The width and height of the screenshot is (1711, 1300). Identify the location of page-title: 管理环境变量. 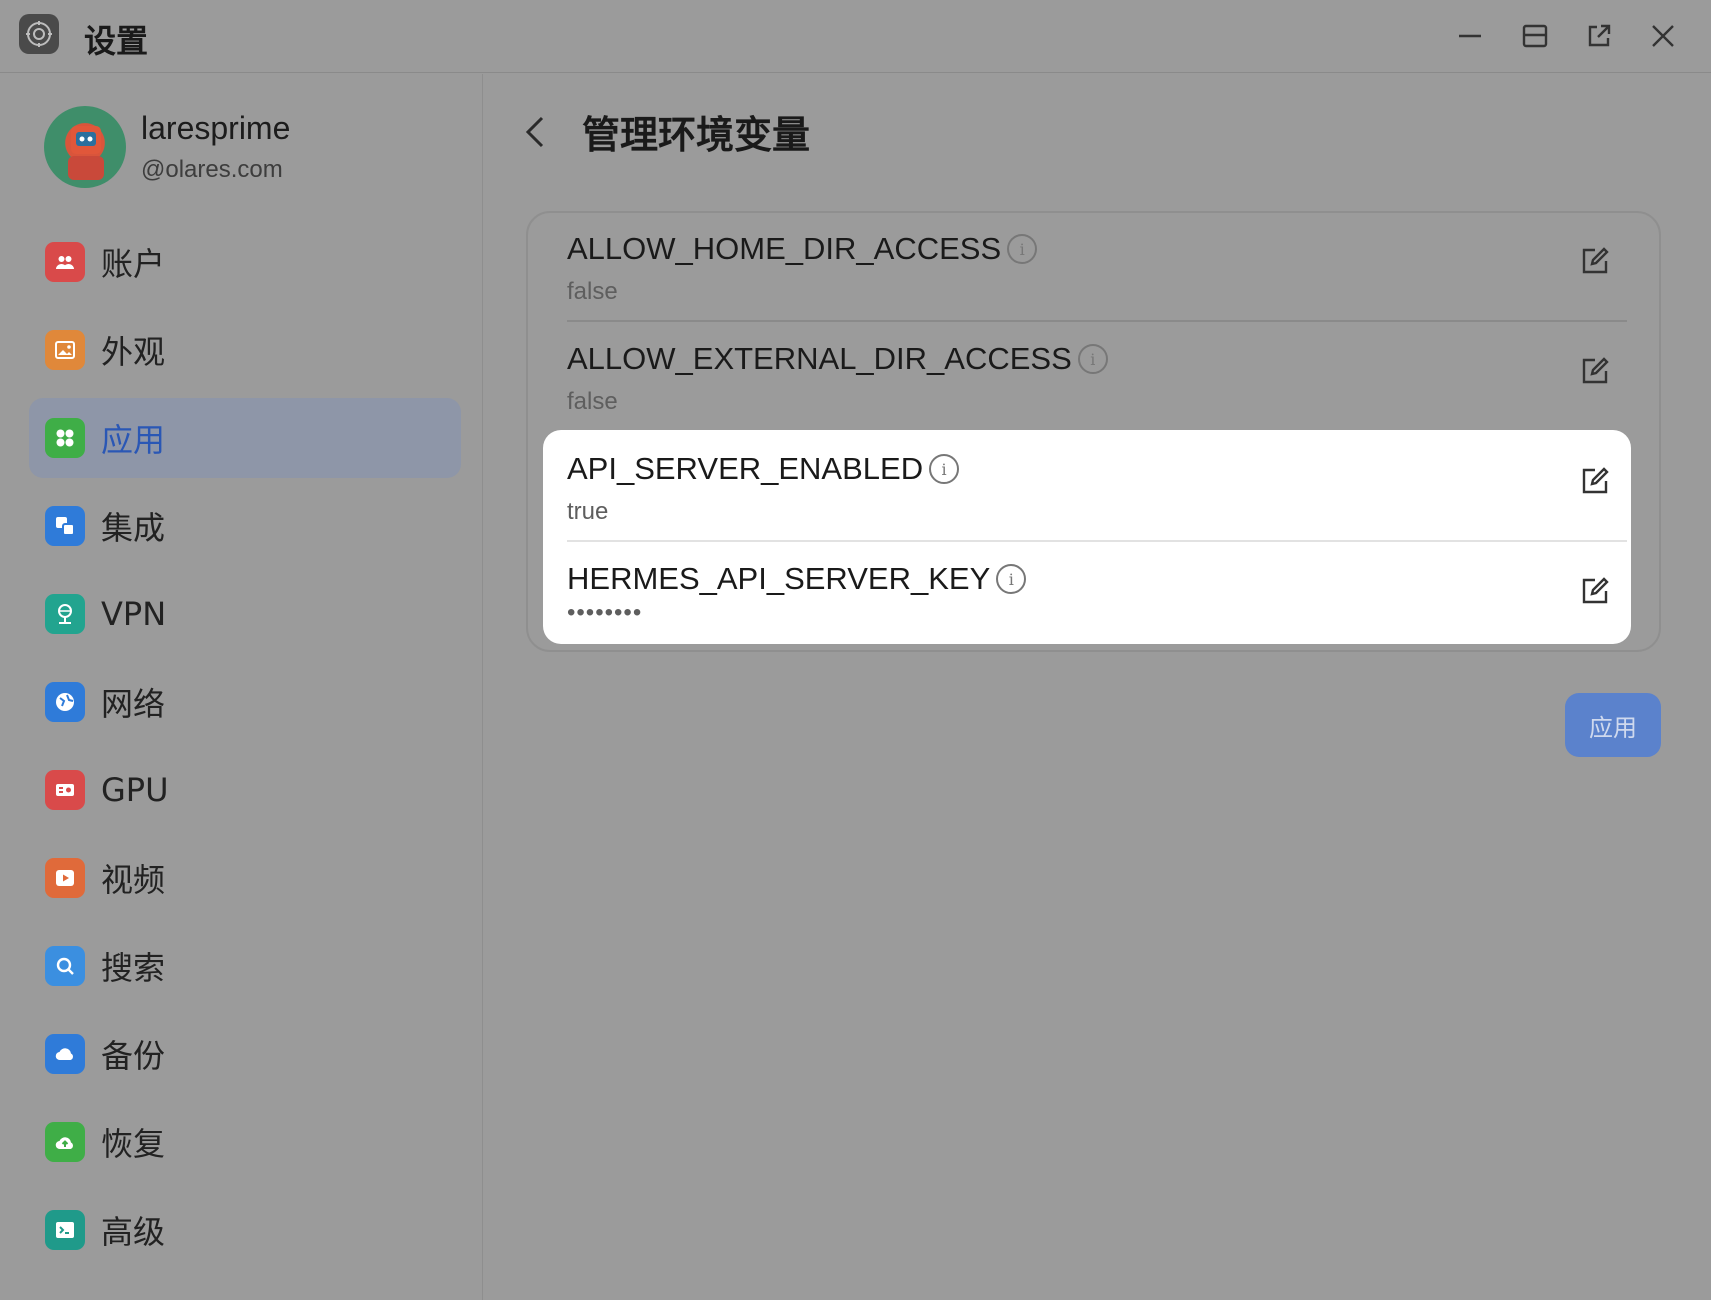
(696, 135).